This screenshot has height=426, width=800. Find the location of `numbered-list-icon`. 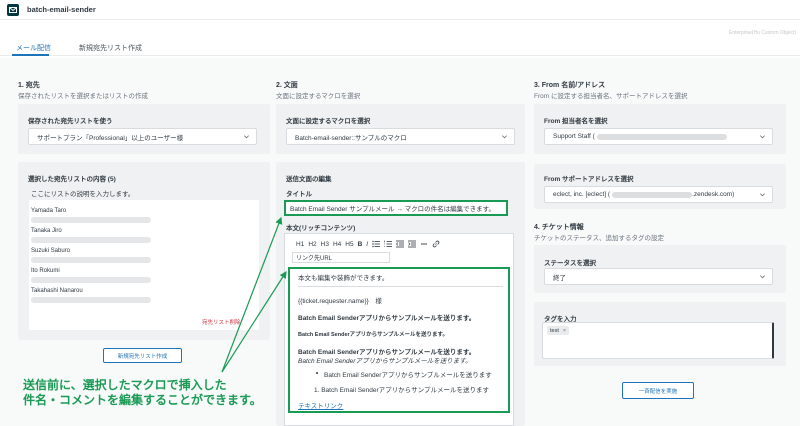

numbered-list-icon is located at coordinates (388, 244).